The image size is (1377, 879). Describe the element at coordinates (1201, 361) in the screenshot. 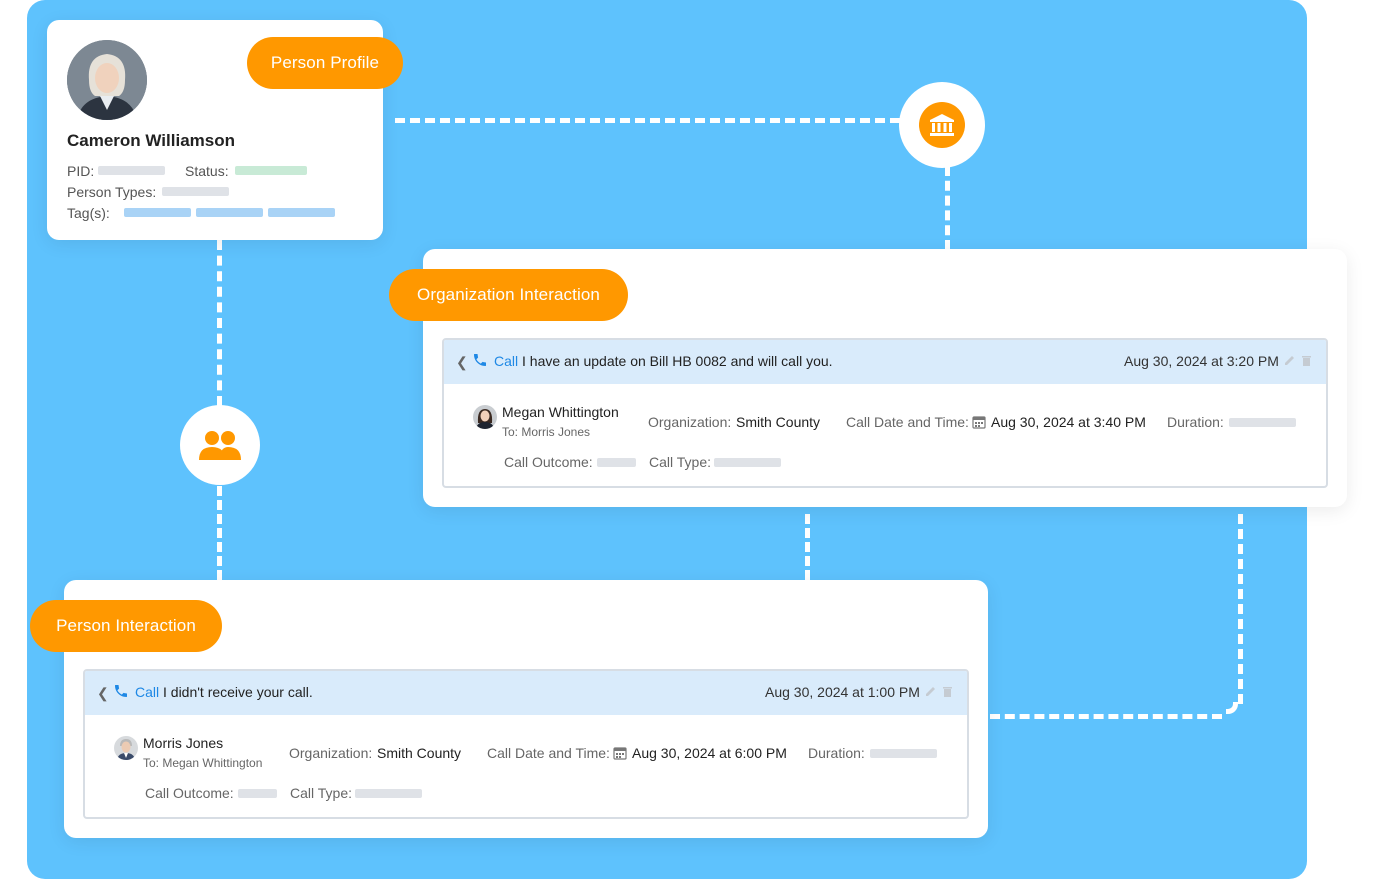

I see `interaction-logged-at: Aug 30, 2024 at 3:20 PM` at that location.